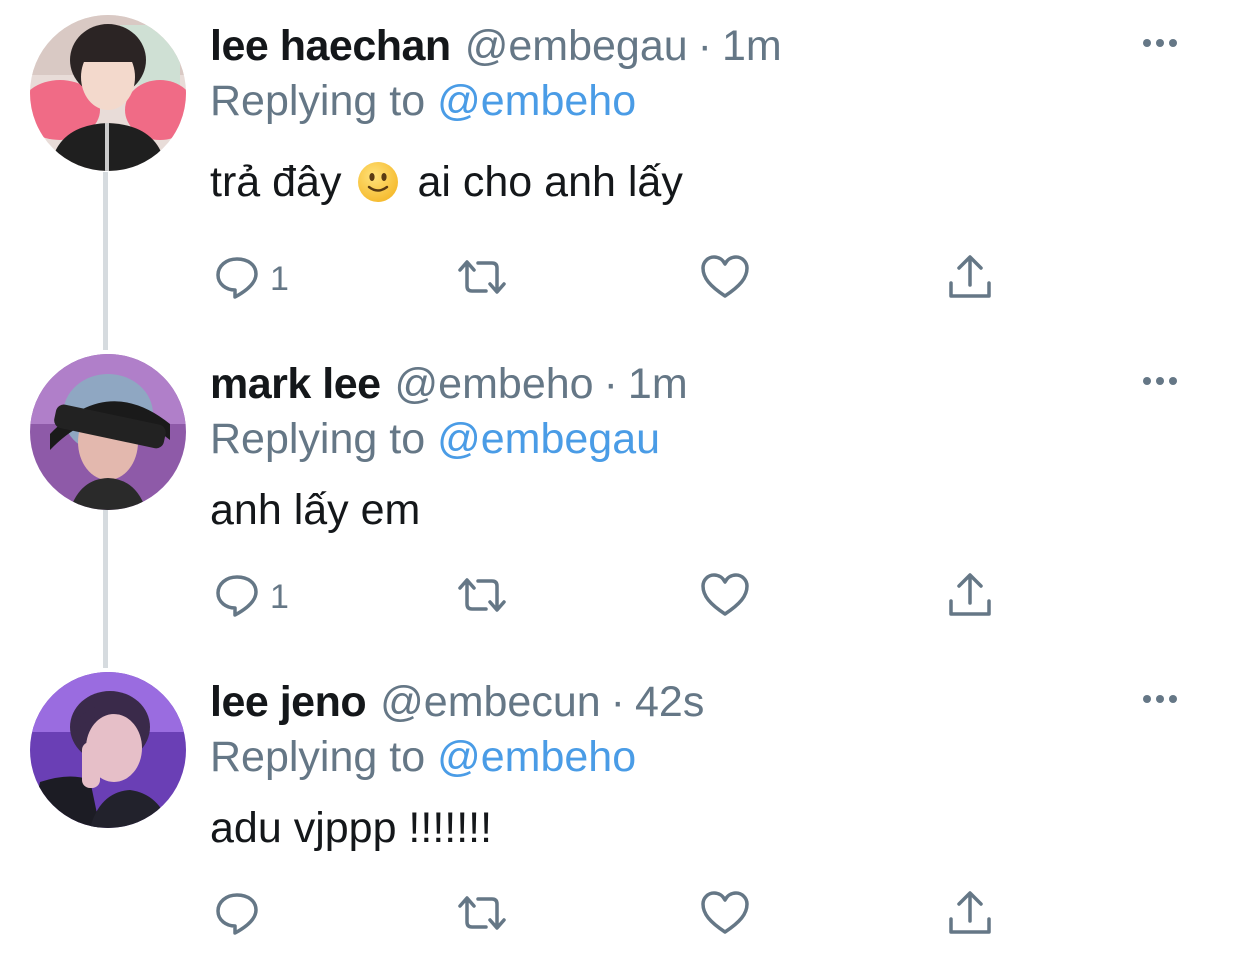  I want to click on slightly-smiling-face-icon, so click(378, 182).